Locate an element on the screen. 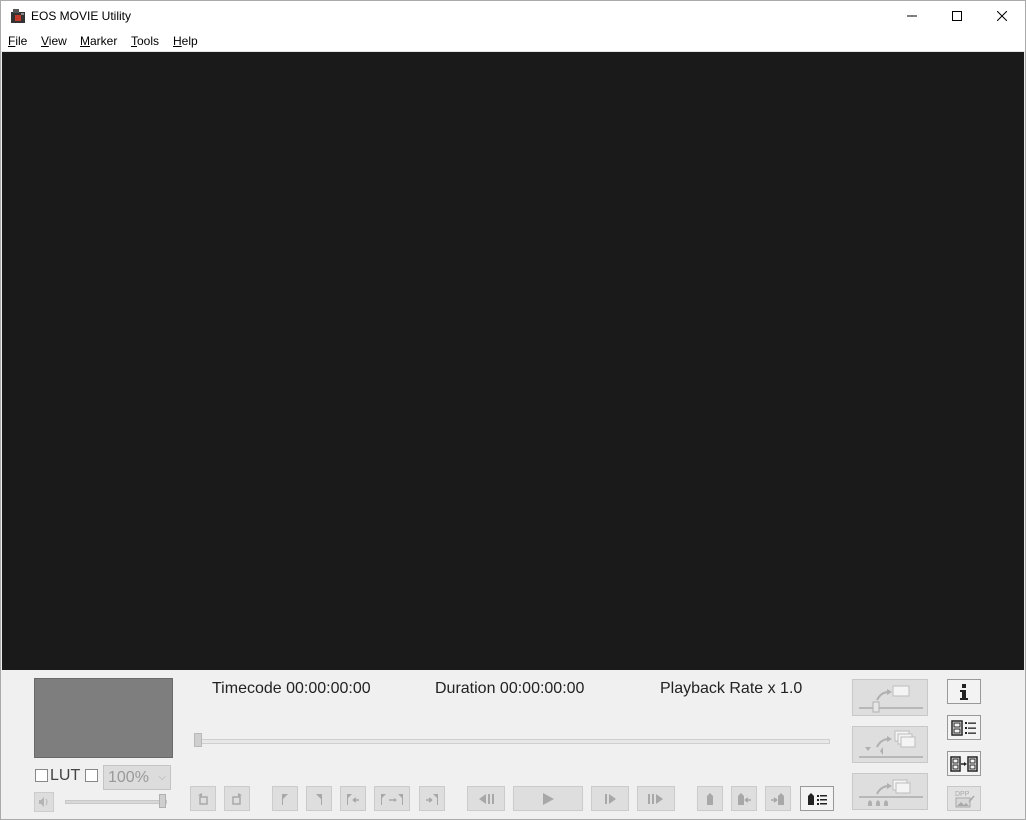 The height and width of the screenshot is (820, 1026). minimize-button is located at coordinates (912, 16).